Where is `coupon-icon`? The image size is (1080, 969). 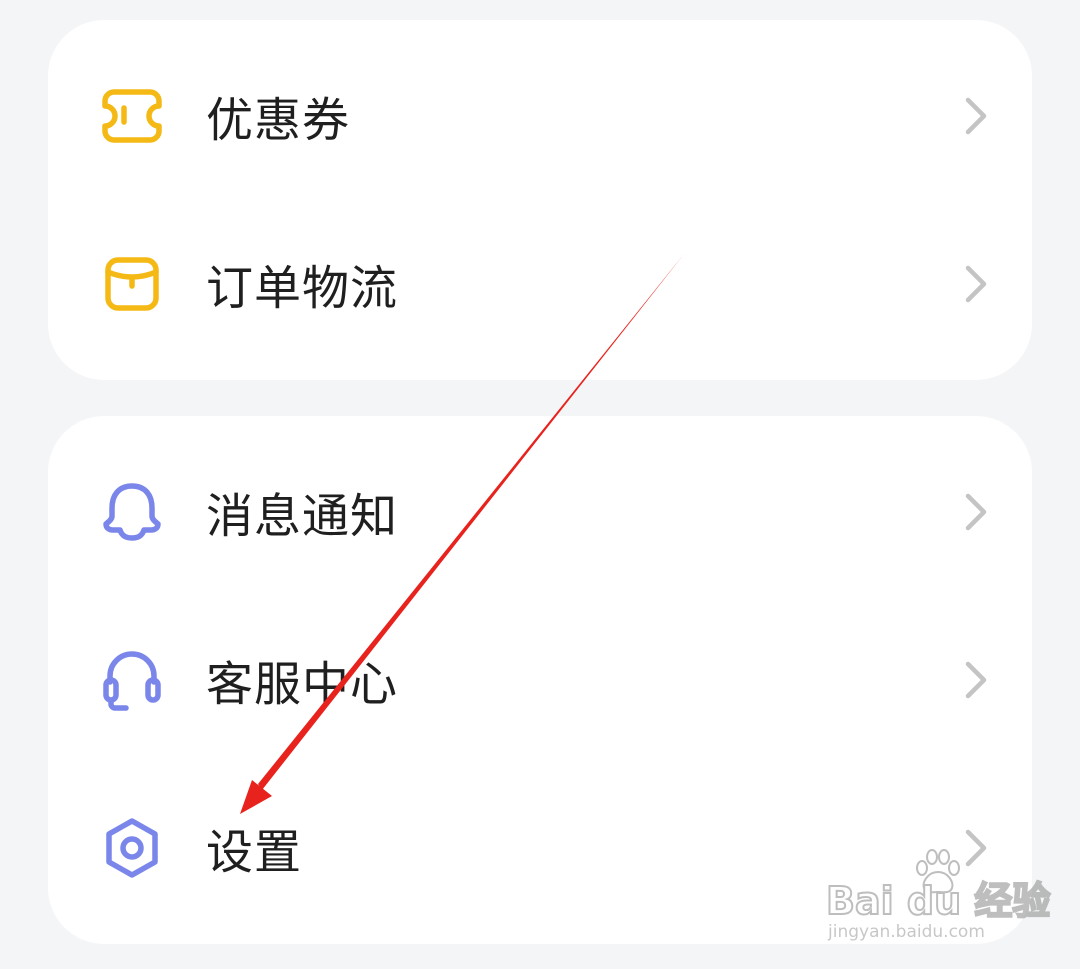 coupon-icon is located at coordinates (132, 116).